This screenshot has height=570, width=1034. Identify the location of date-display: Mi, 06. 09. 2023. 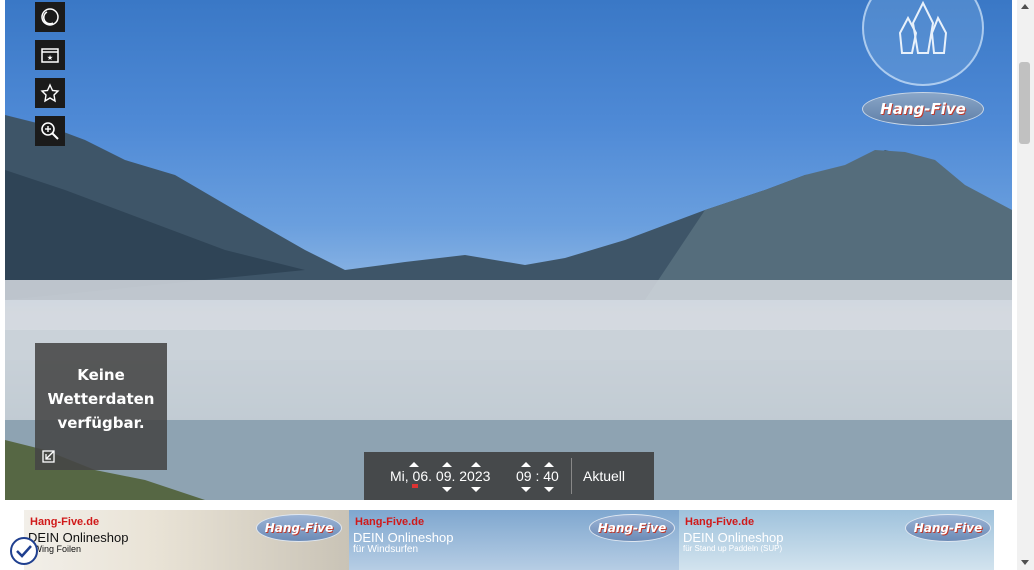
(440, 476).